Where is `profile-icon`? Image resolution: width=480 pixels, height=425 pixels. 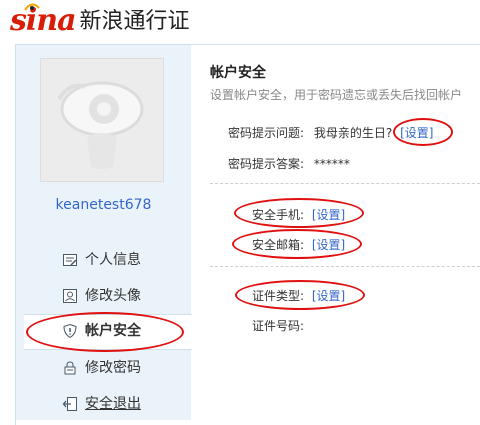 profile-icon is located at coordinates (70, 260).